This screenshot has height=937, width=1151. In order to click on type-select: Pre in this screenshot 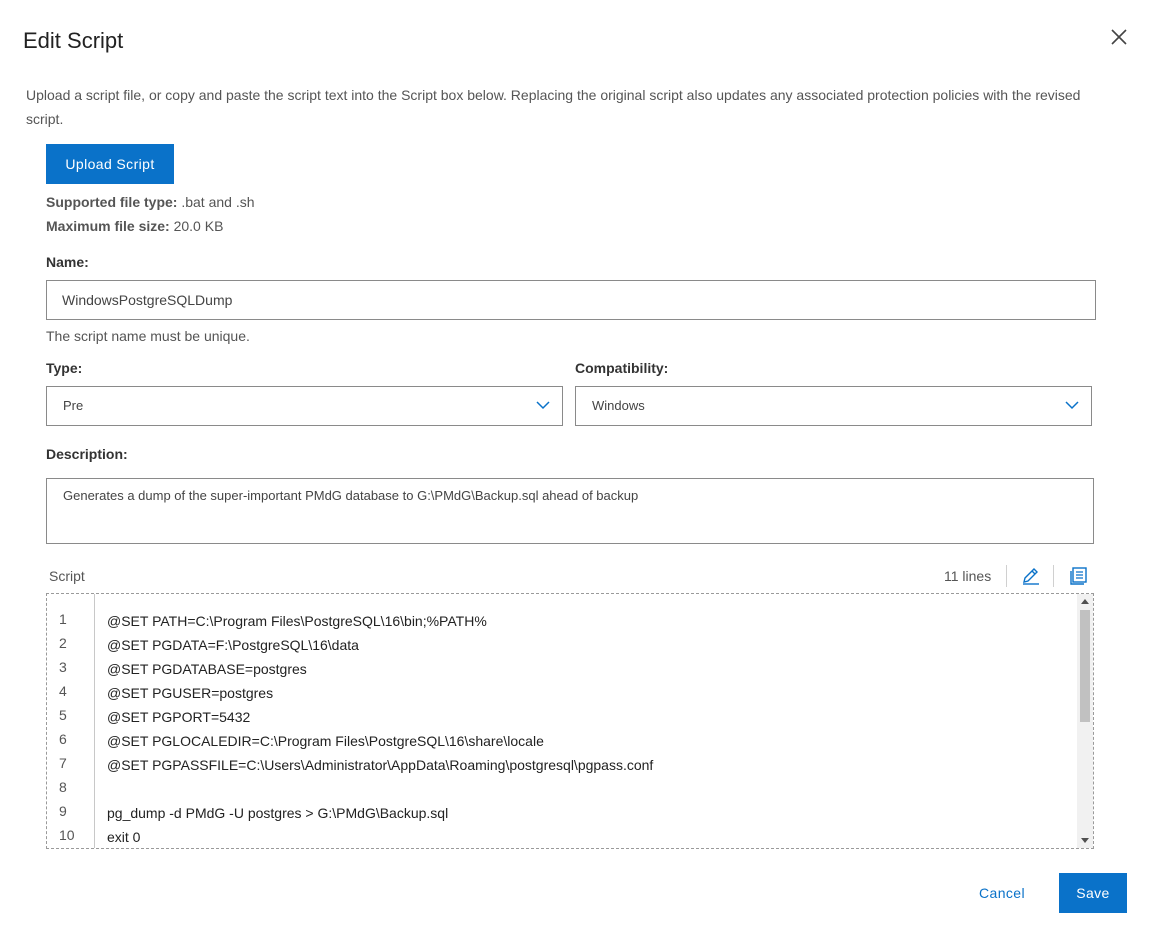, I will do `click(304, 406)`.